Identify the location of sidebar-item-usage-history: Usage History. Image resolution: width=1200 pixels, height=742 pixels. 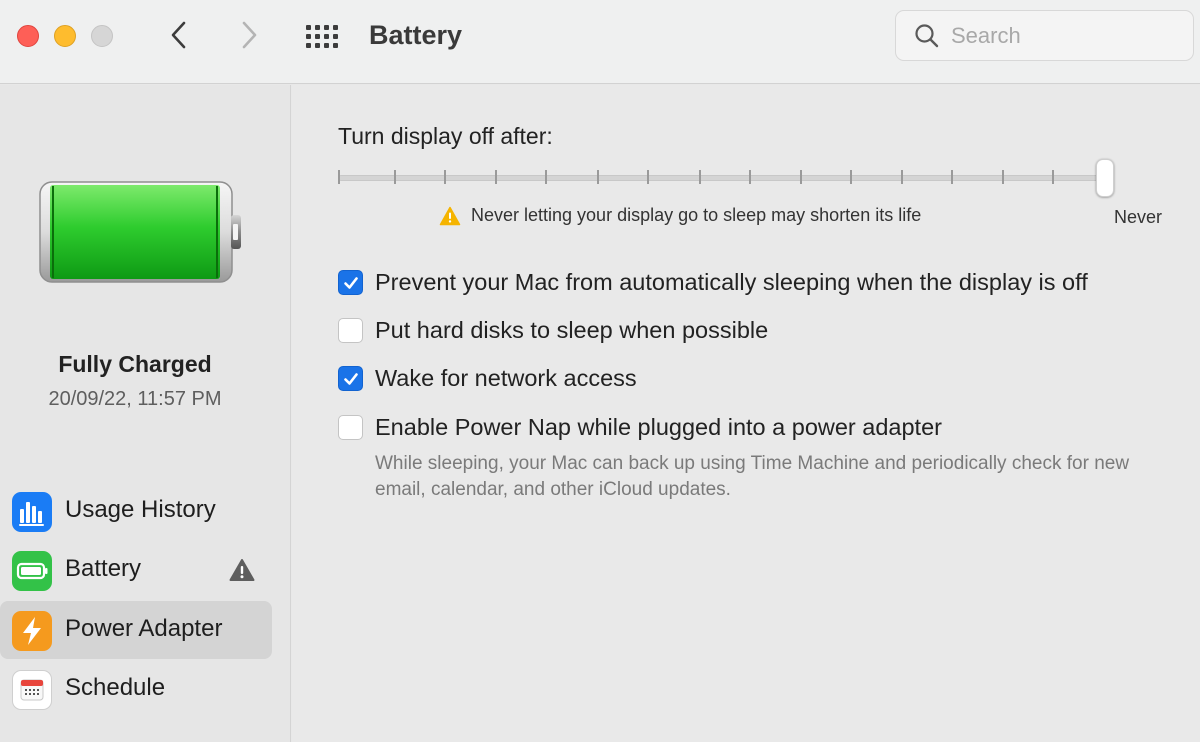
(136, 511).